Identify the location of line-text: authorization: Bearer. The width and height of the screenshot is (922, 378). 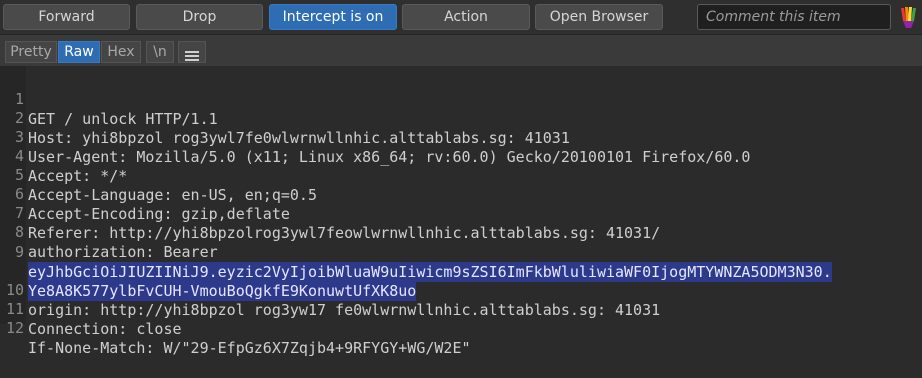
(123, 252).